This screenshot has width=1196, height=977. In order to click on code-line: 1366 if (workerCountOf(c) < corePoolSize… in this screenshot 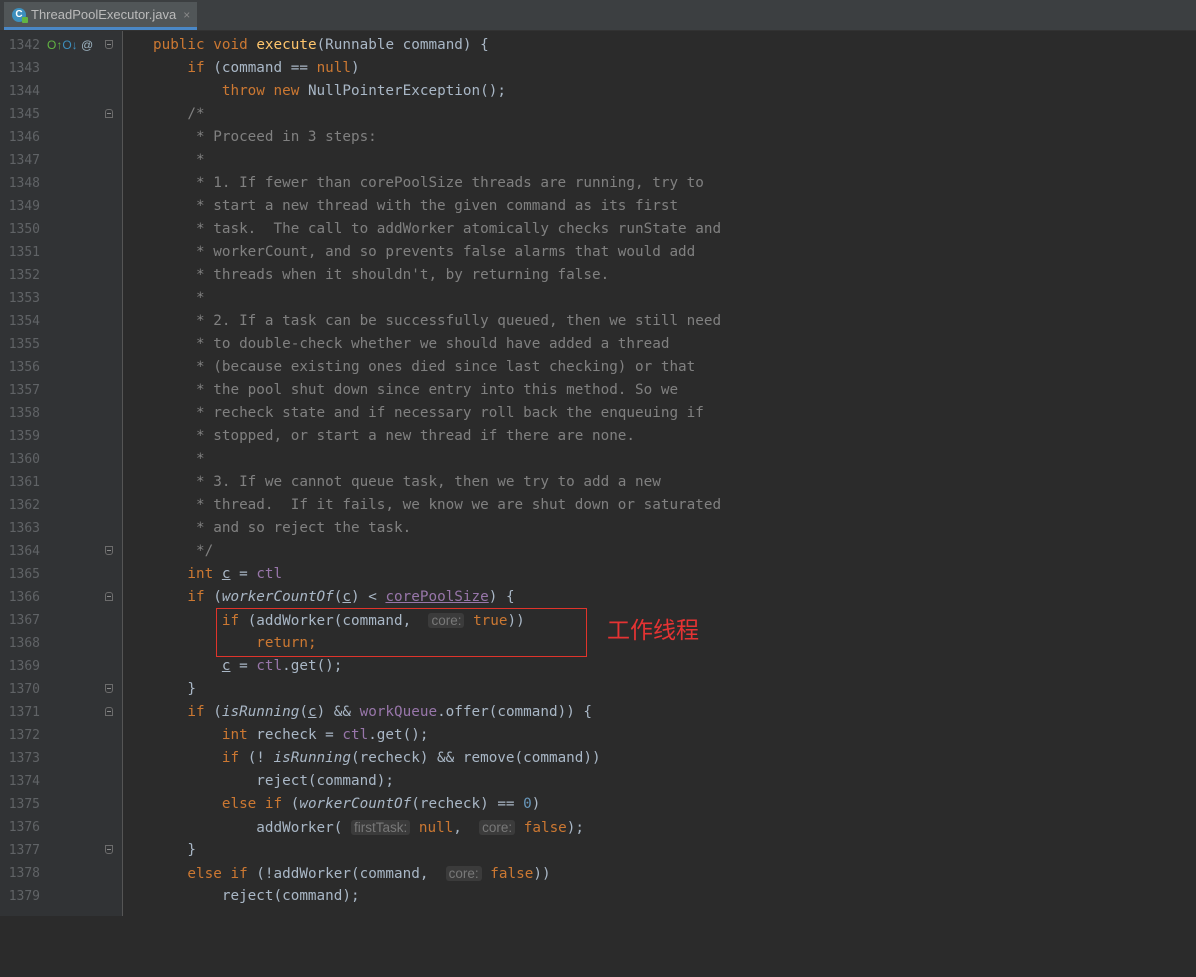, I will do `click(598, 597)`.